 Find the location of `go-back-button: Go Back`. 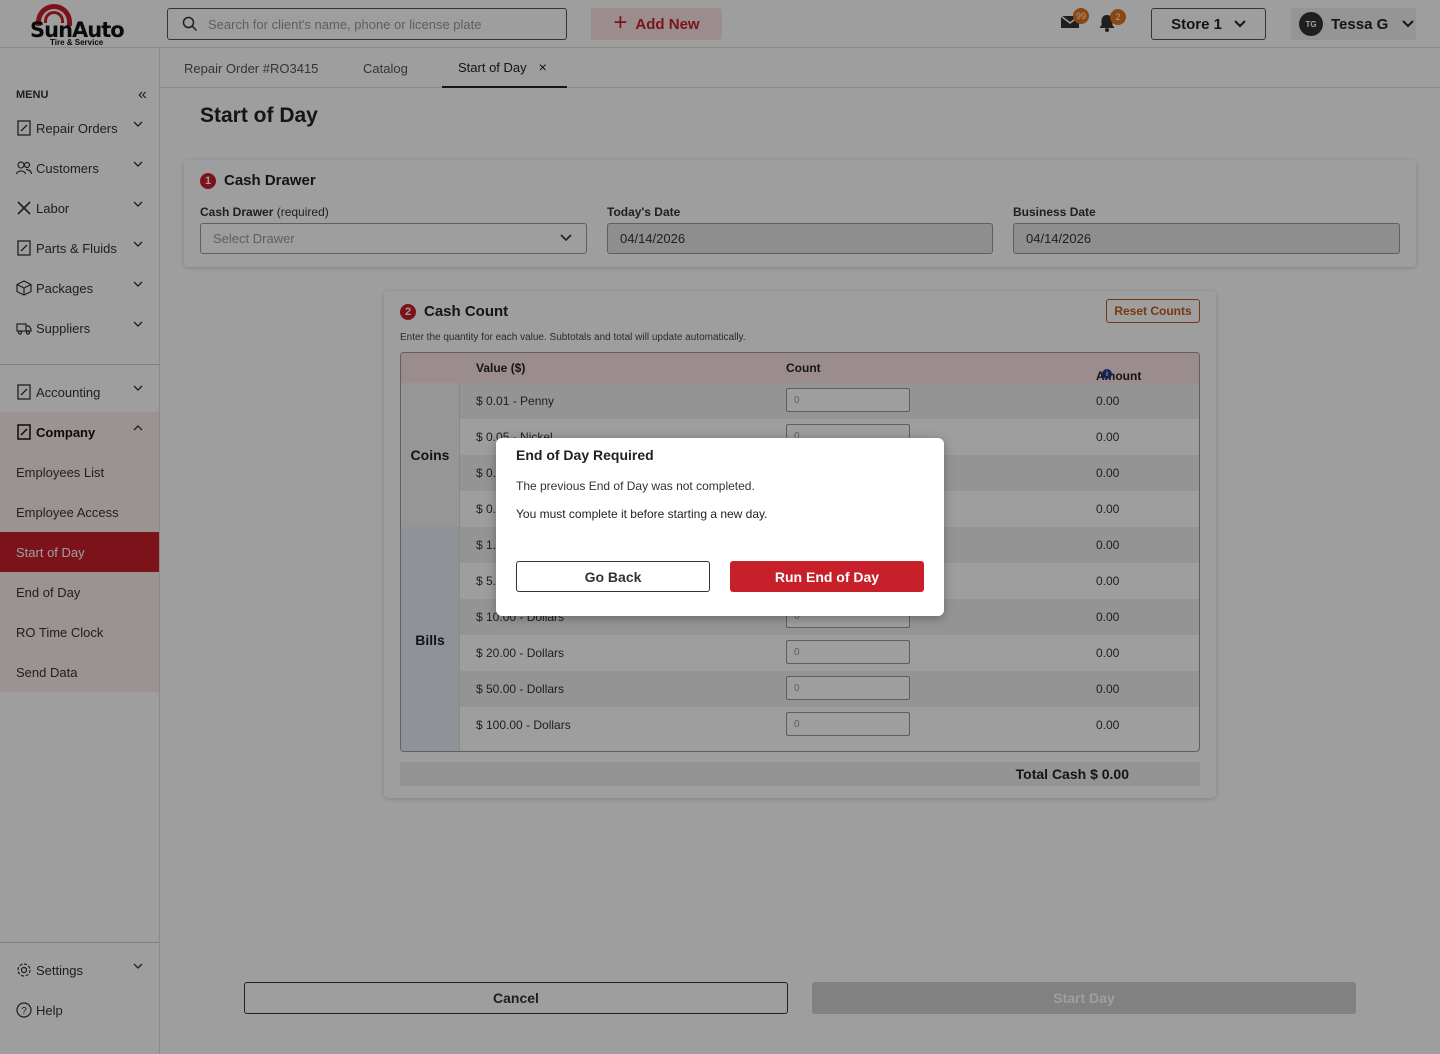

go-back-button: Go Back is located at coordinates (613, 576).